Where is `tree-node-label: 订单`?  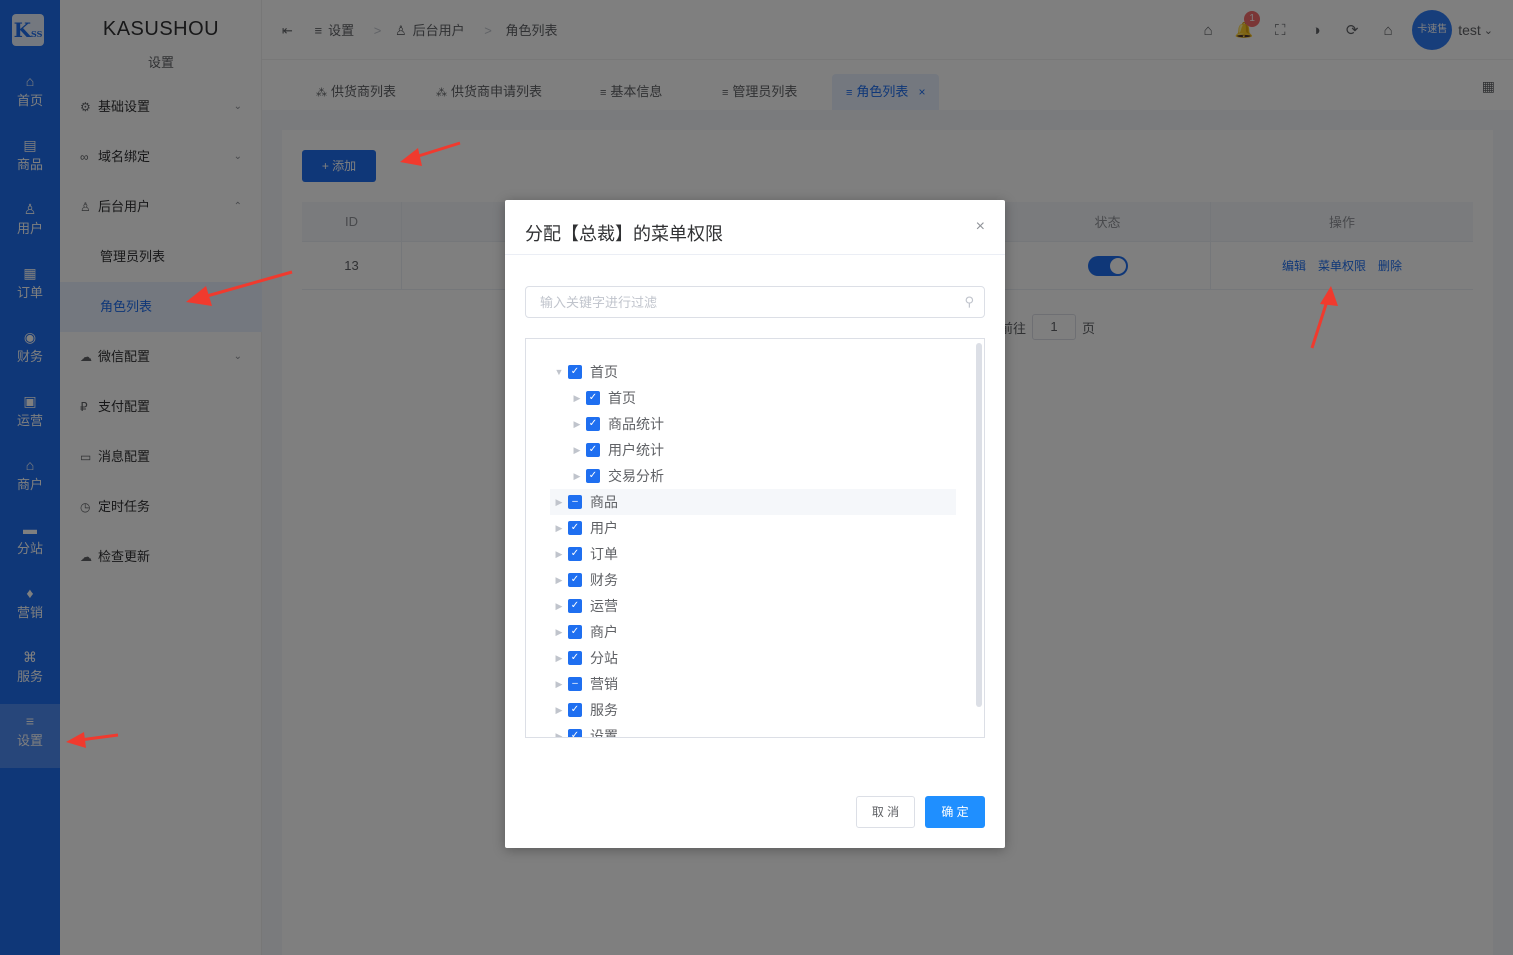 tree-node-label: 订单 is located at coordinates (604, 554).